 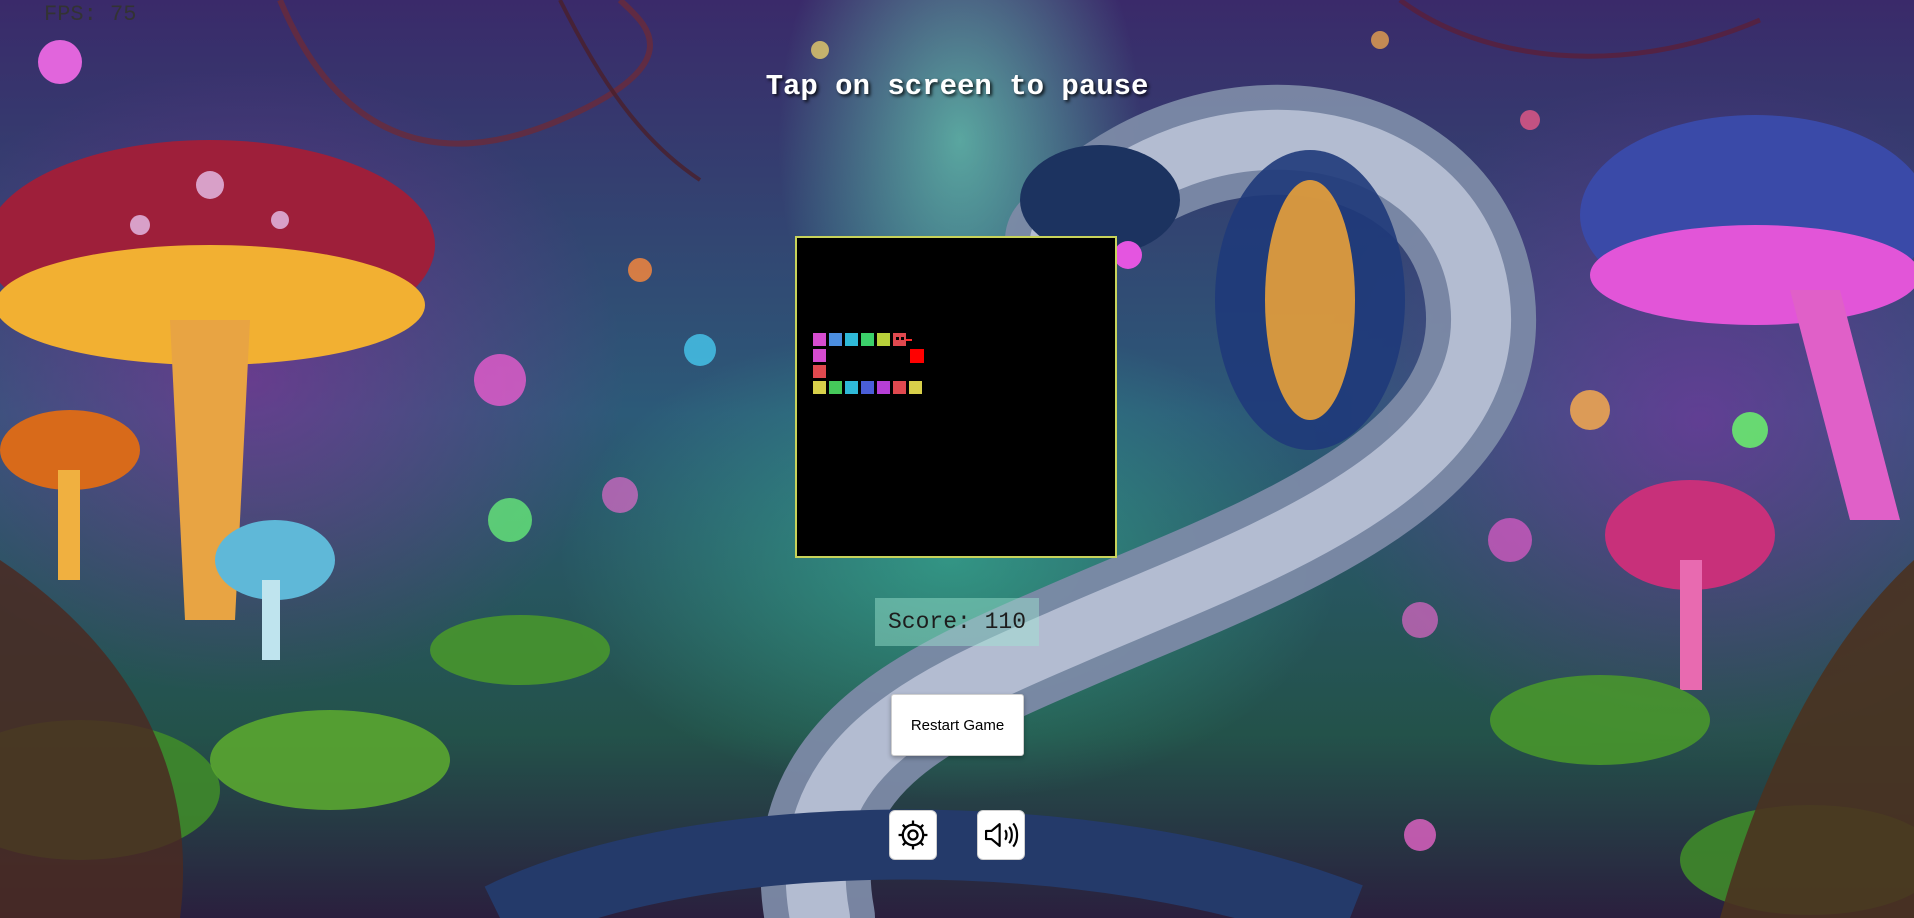 I want to click on sound-toggle-button, so click(x=1001, y=835).